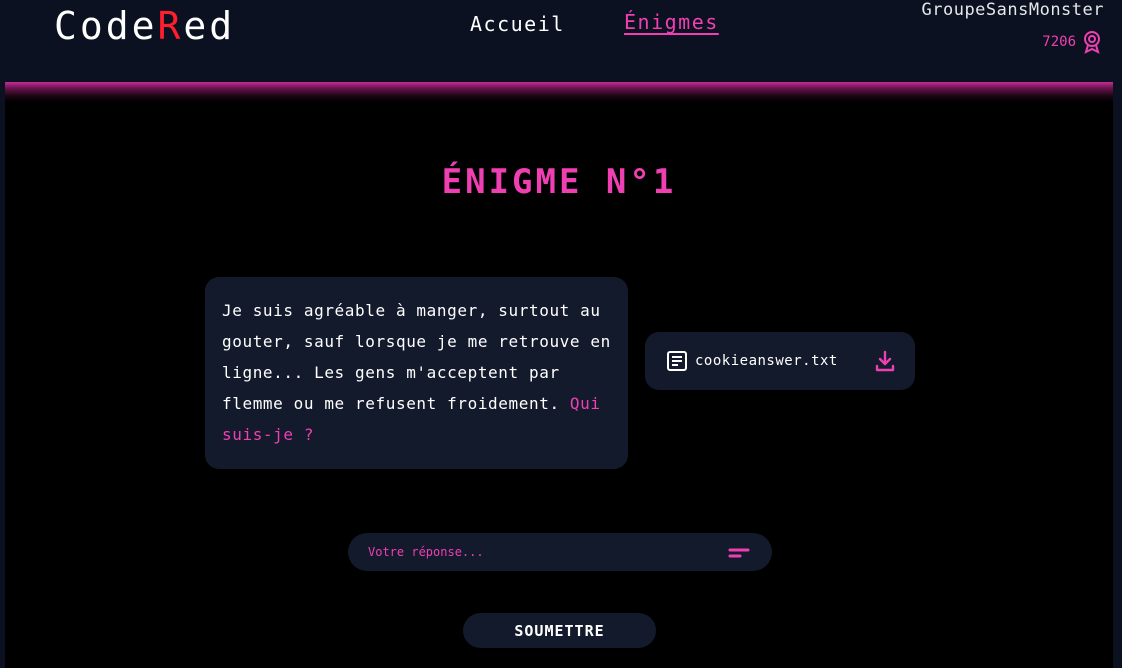  I want to click on attachment-card: cookieanswer.txt, so click(780, 361).